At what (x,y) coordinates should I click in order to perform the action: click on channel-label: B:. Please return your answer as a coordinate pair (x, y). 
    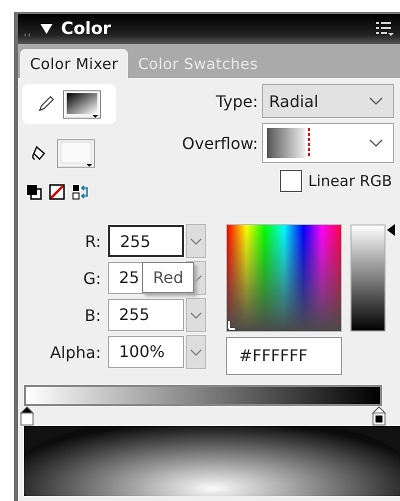
    Looking at the image, I should click on (93, 315).